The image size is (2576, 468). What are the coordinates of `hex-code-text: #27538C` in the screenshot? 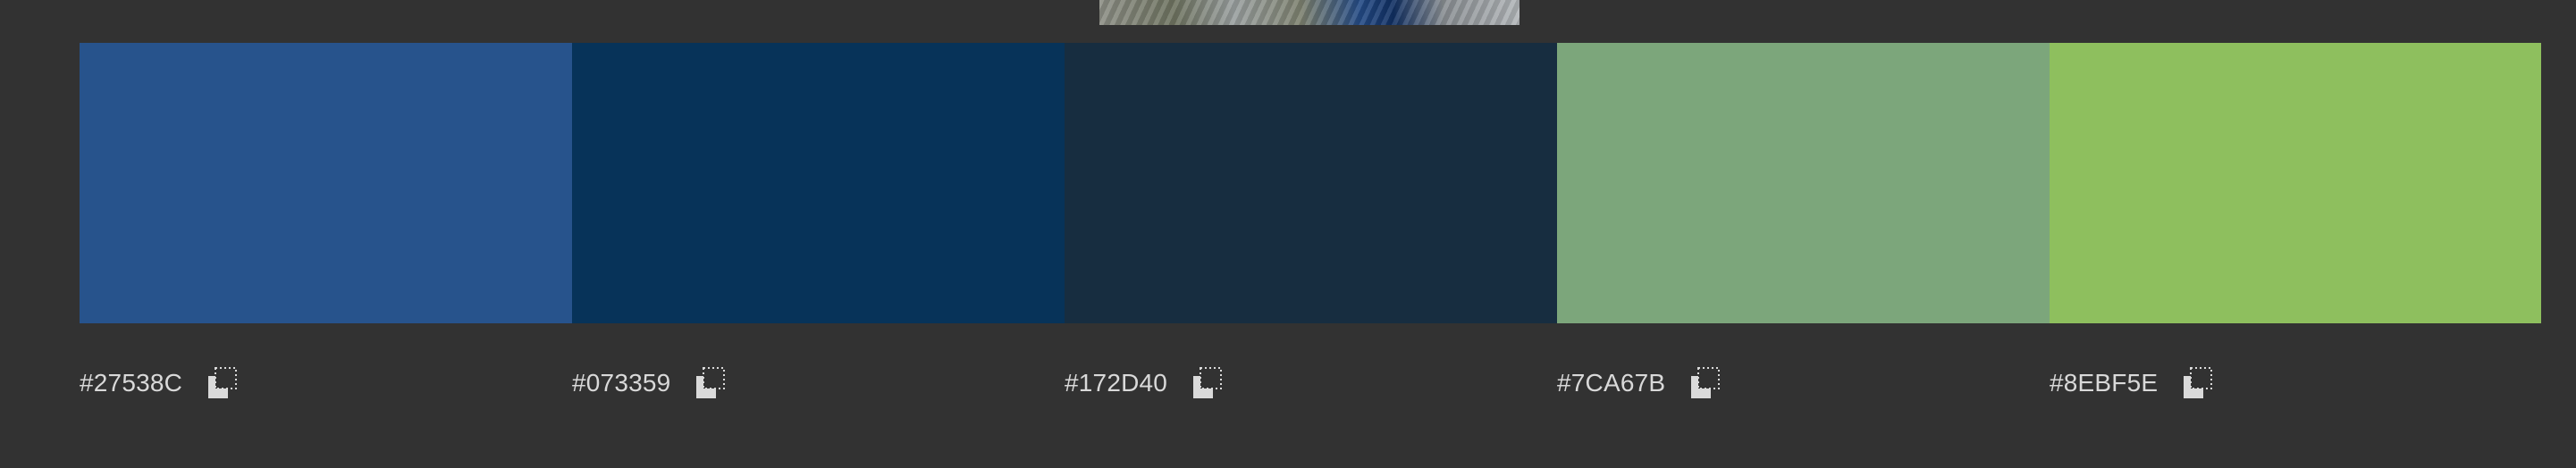 It's located at (132, 383).